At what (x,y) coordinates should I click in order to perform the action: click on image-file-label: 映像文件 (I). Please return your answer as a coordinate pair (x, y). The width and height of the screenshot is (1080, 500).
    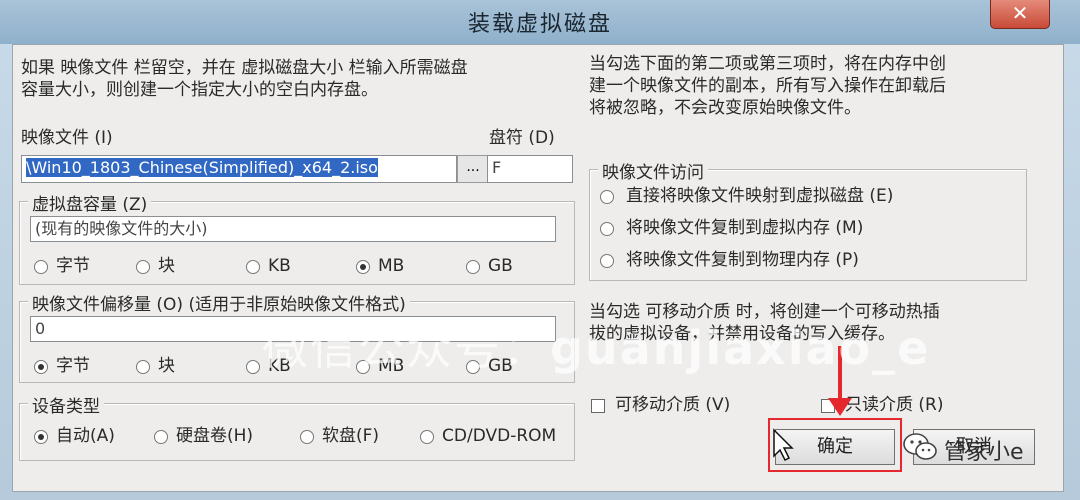
    Looking at the image, I should click on (67, 138).